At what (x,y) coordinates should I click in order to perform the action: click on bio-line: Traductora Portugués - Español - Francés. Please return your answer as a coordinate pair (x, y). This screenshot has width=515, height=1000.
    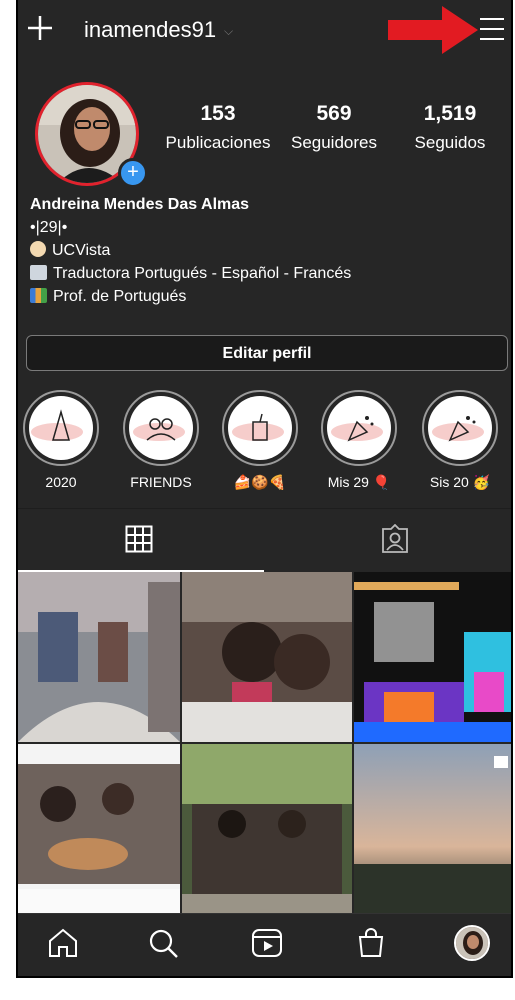
    Looking at the image, I should click on (190, 273).